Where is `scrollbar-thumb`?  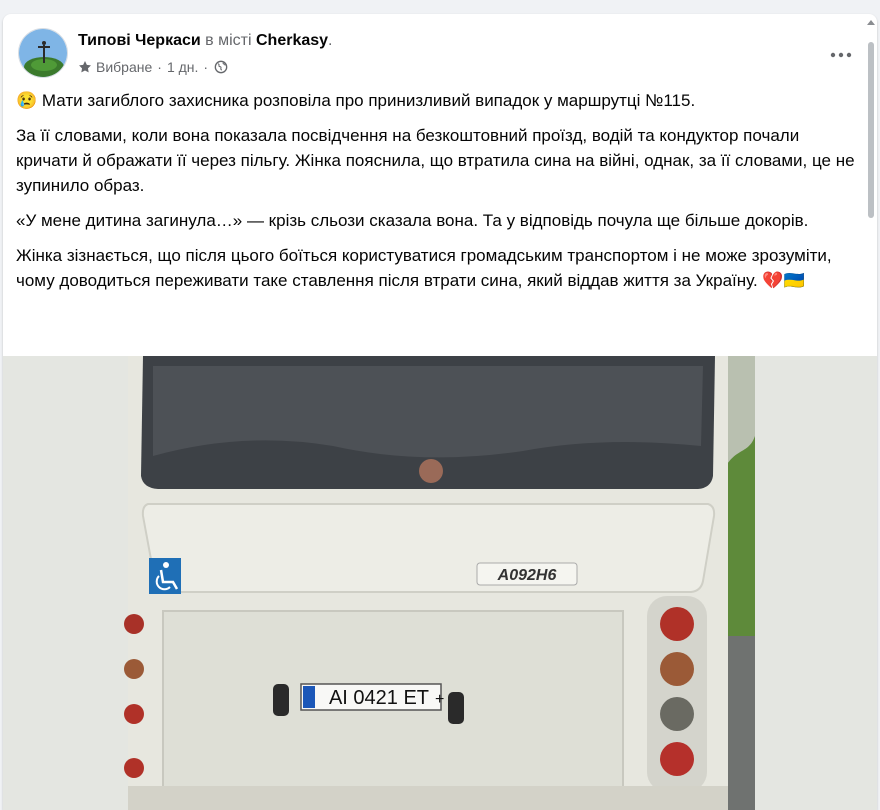 scrollbar-thumb is located at coordinates (871, 130).